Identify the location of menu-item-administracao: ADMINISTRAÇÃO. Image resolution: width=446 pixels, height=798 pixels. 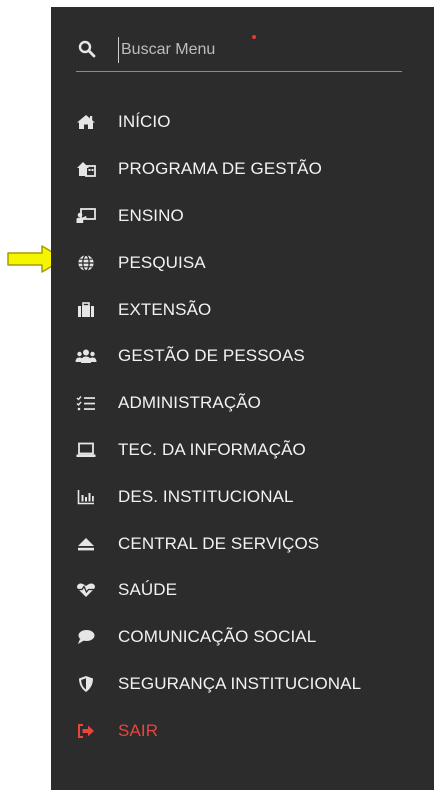
(245, 403).